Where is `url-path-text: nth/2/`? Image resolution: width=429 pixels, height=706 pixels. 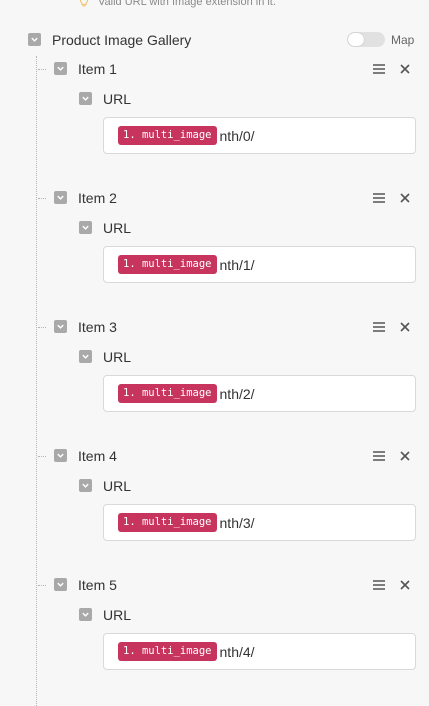
url-path-text: nth/2/ is located at coordinates (237, 393).